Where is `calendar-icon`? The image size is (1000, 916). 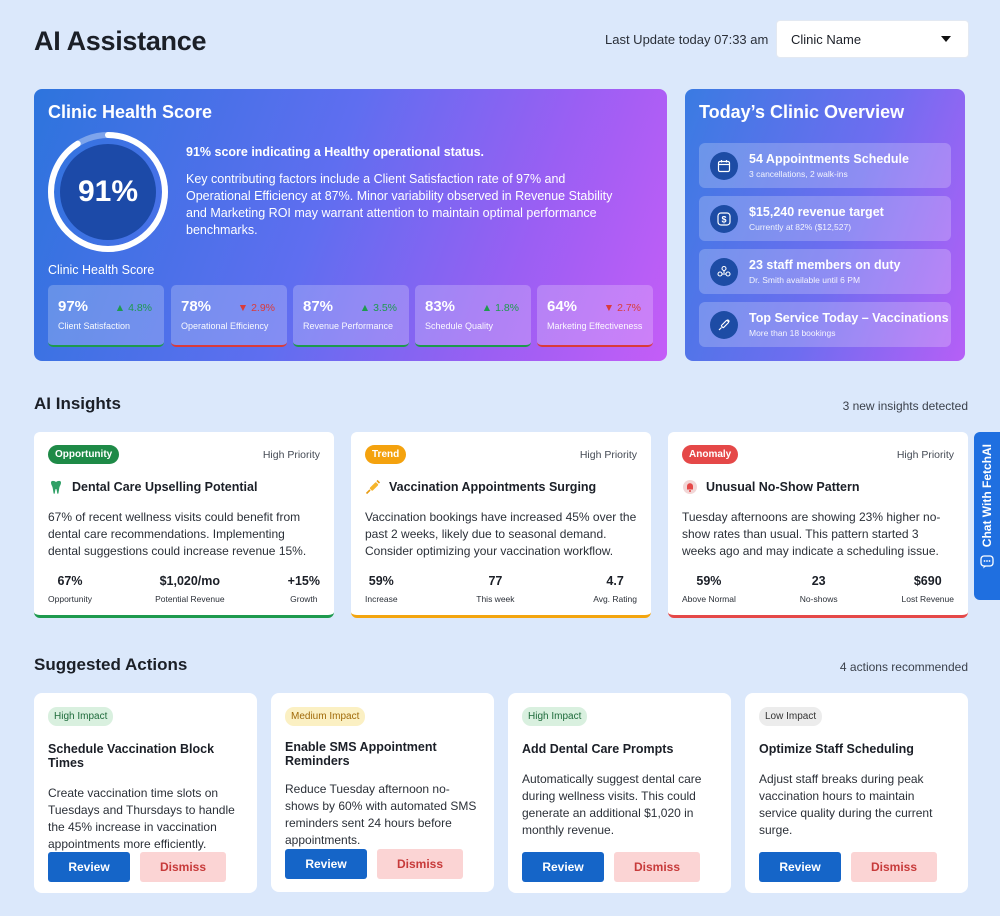
calendar-icon is located at coordinates (724, 165).